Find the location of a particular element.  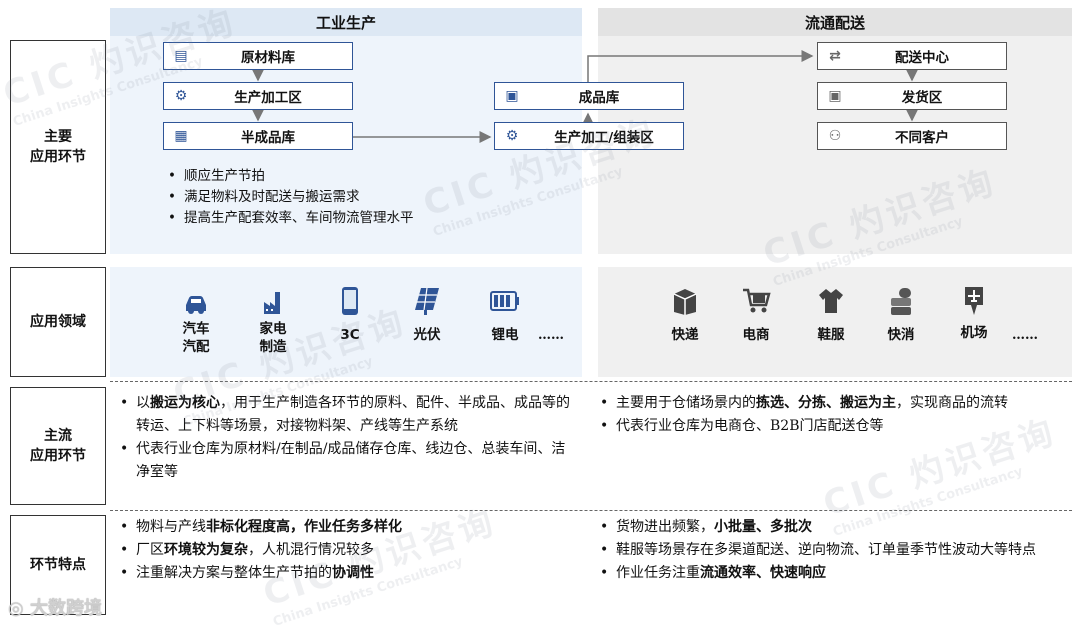

text-part: 物料与产线 is located at coordinates (171, 527).